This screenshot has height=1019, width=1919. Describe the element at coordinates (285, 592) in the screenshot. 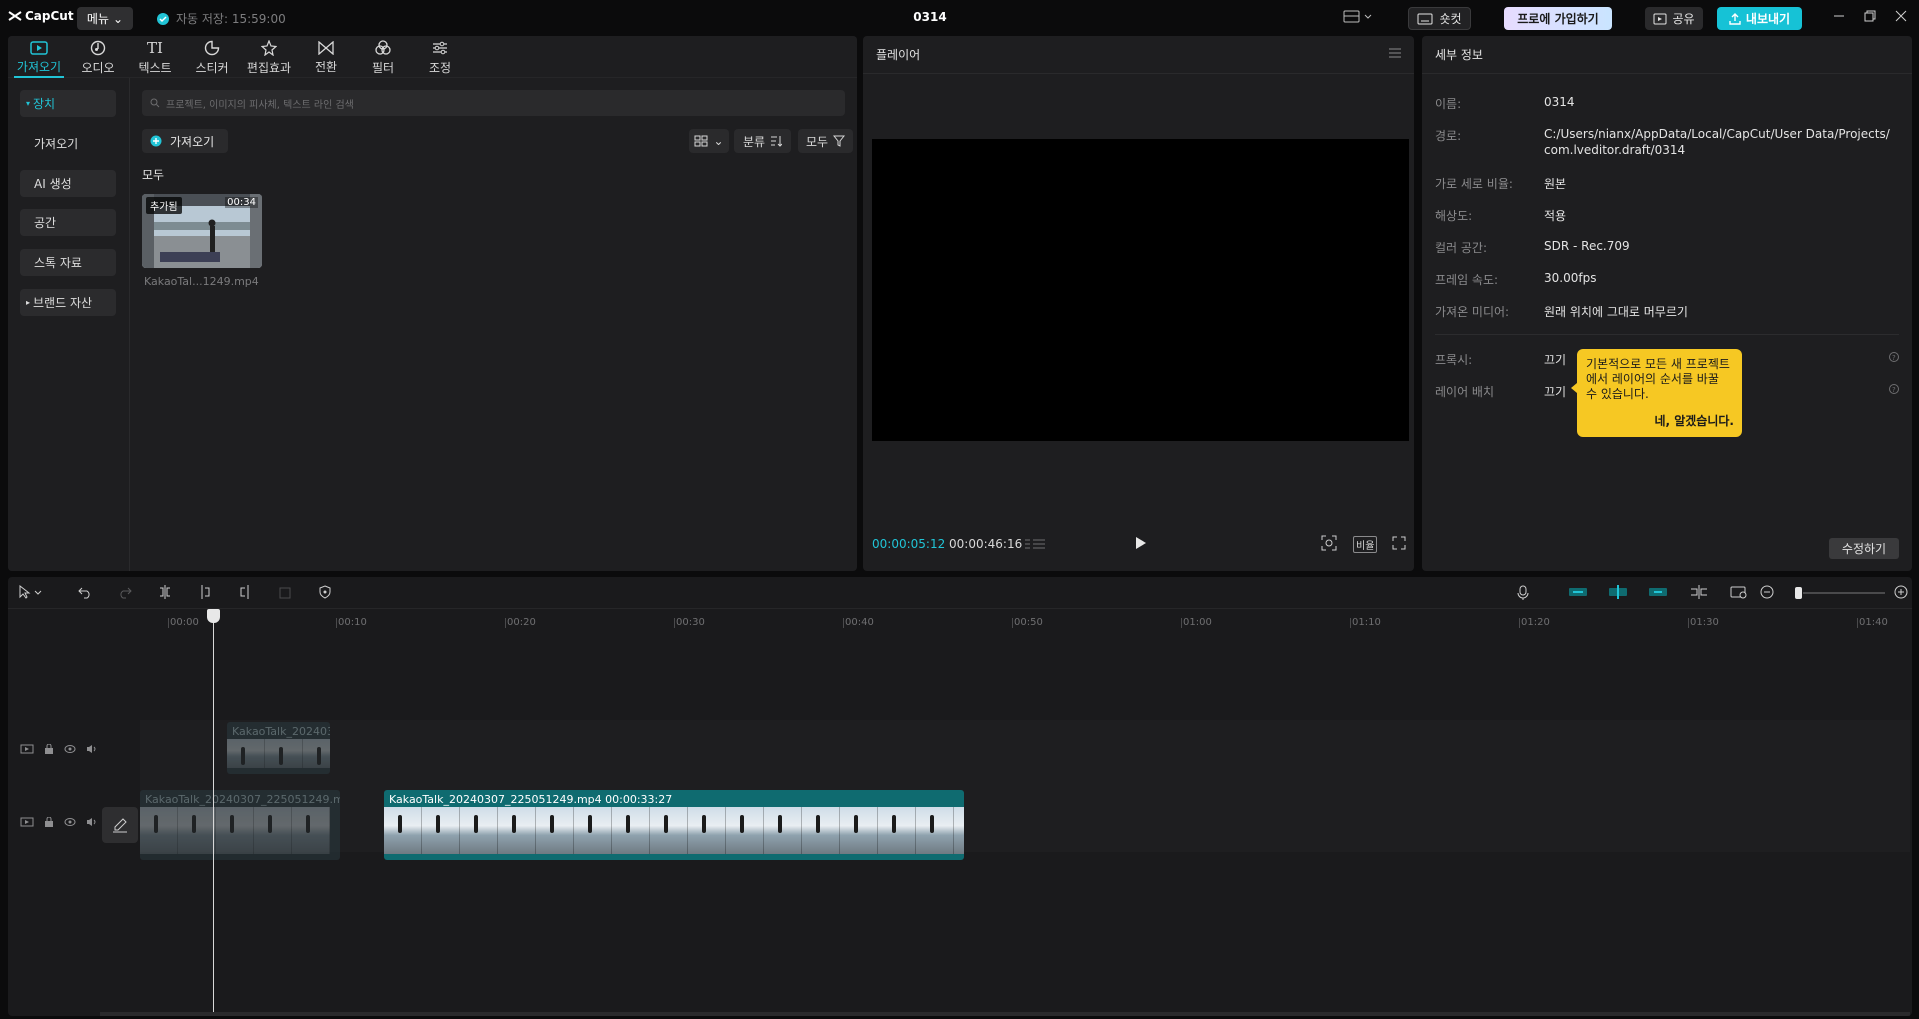

I see `delete-icon` at that location.